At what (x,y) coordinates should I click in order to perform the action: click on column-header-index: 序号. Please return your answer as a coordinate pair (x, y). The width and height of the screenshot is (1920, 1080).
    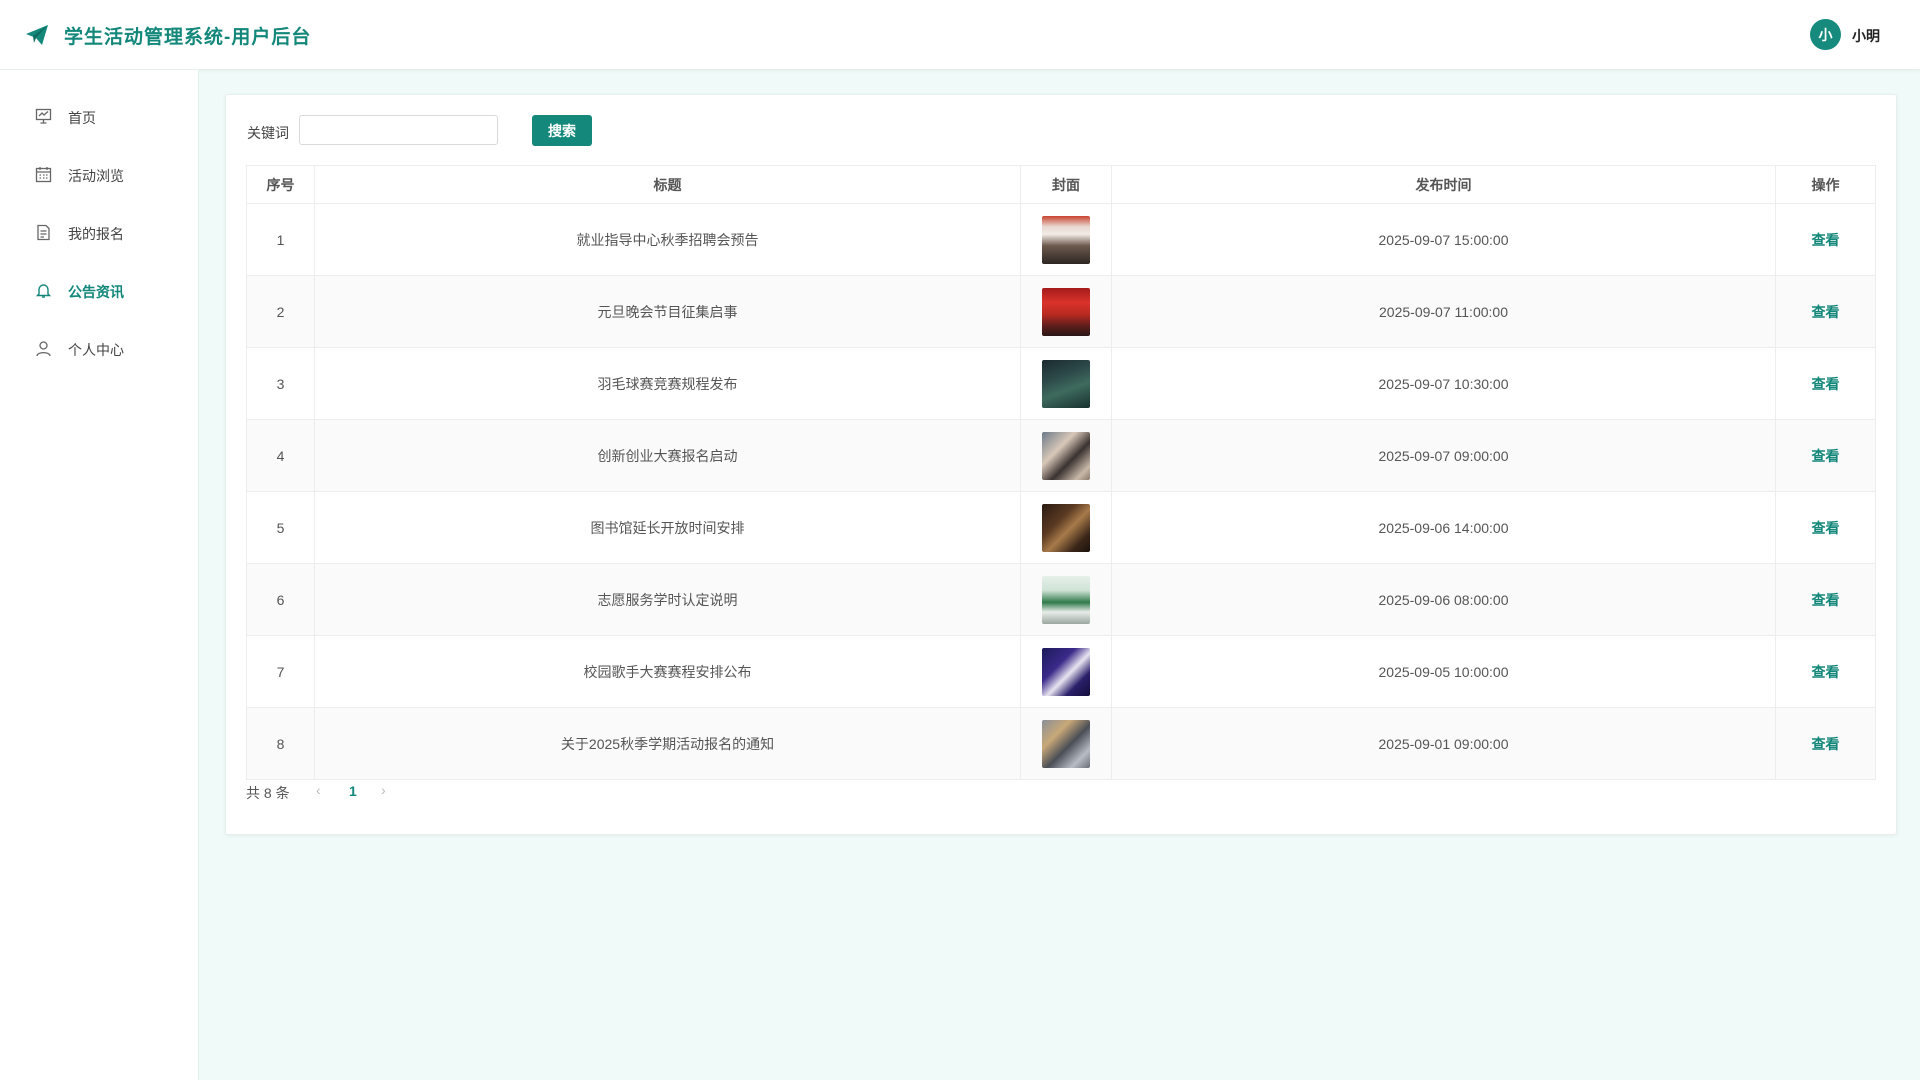
    Looking at the image, I should click on (280, 184).